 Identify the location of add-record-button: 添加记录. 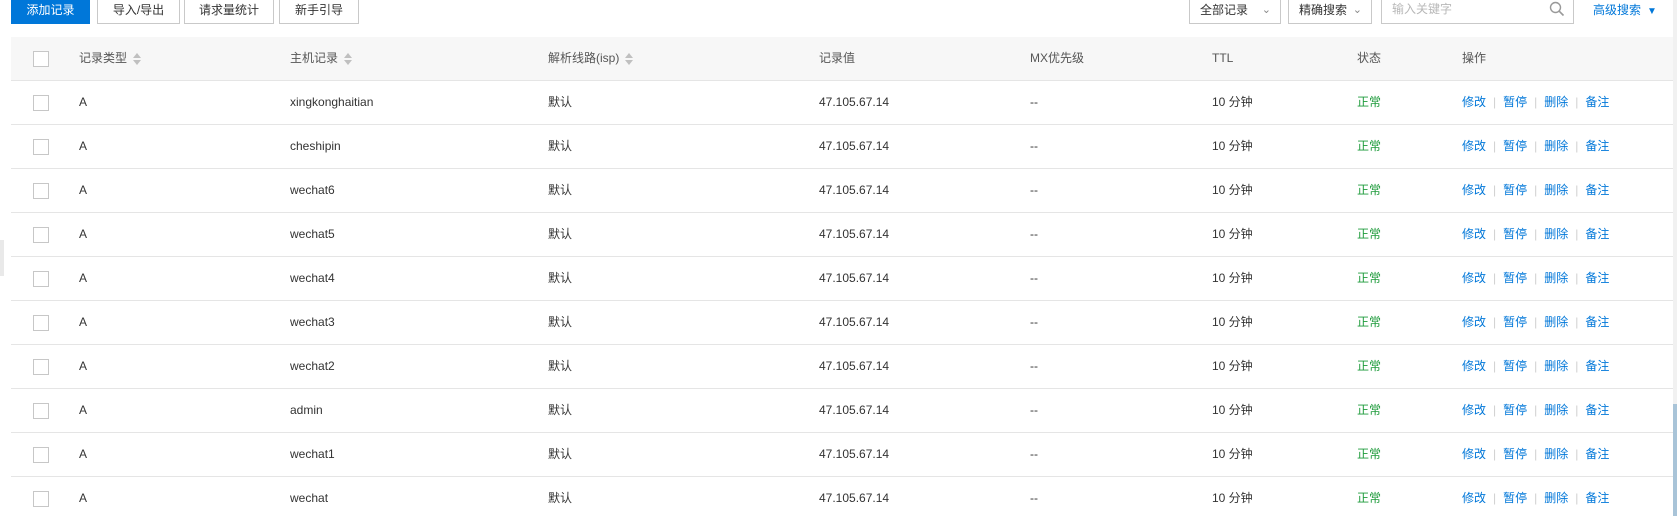
(50, 12).